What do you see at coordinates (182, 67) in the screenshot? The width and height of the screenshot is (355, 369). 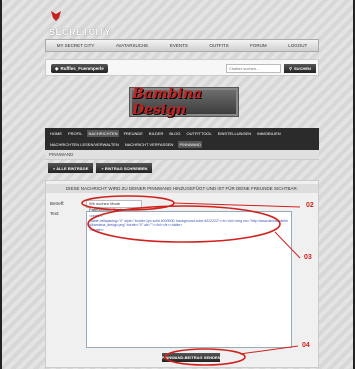 I see `user-bar: ◆ Ruffles_Fuenmperle ⚲ SUCHEN` at bounding box center [182, 67].